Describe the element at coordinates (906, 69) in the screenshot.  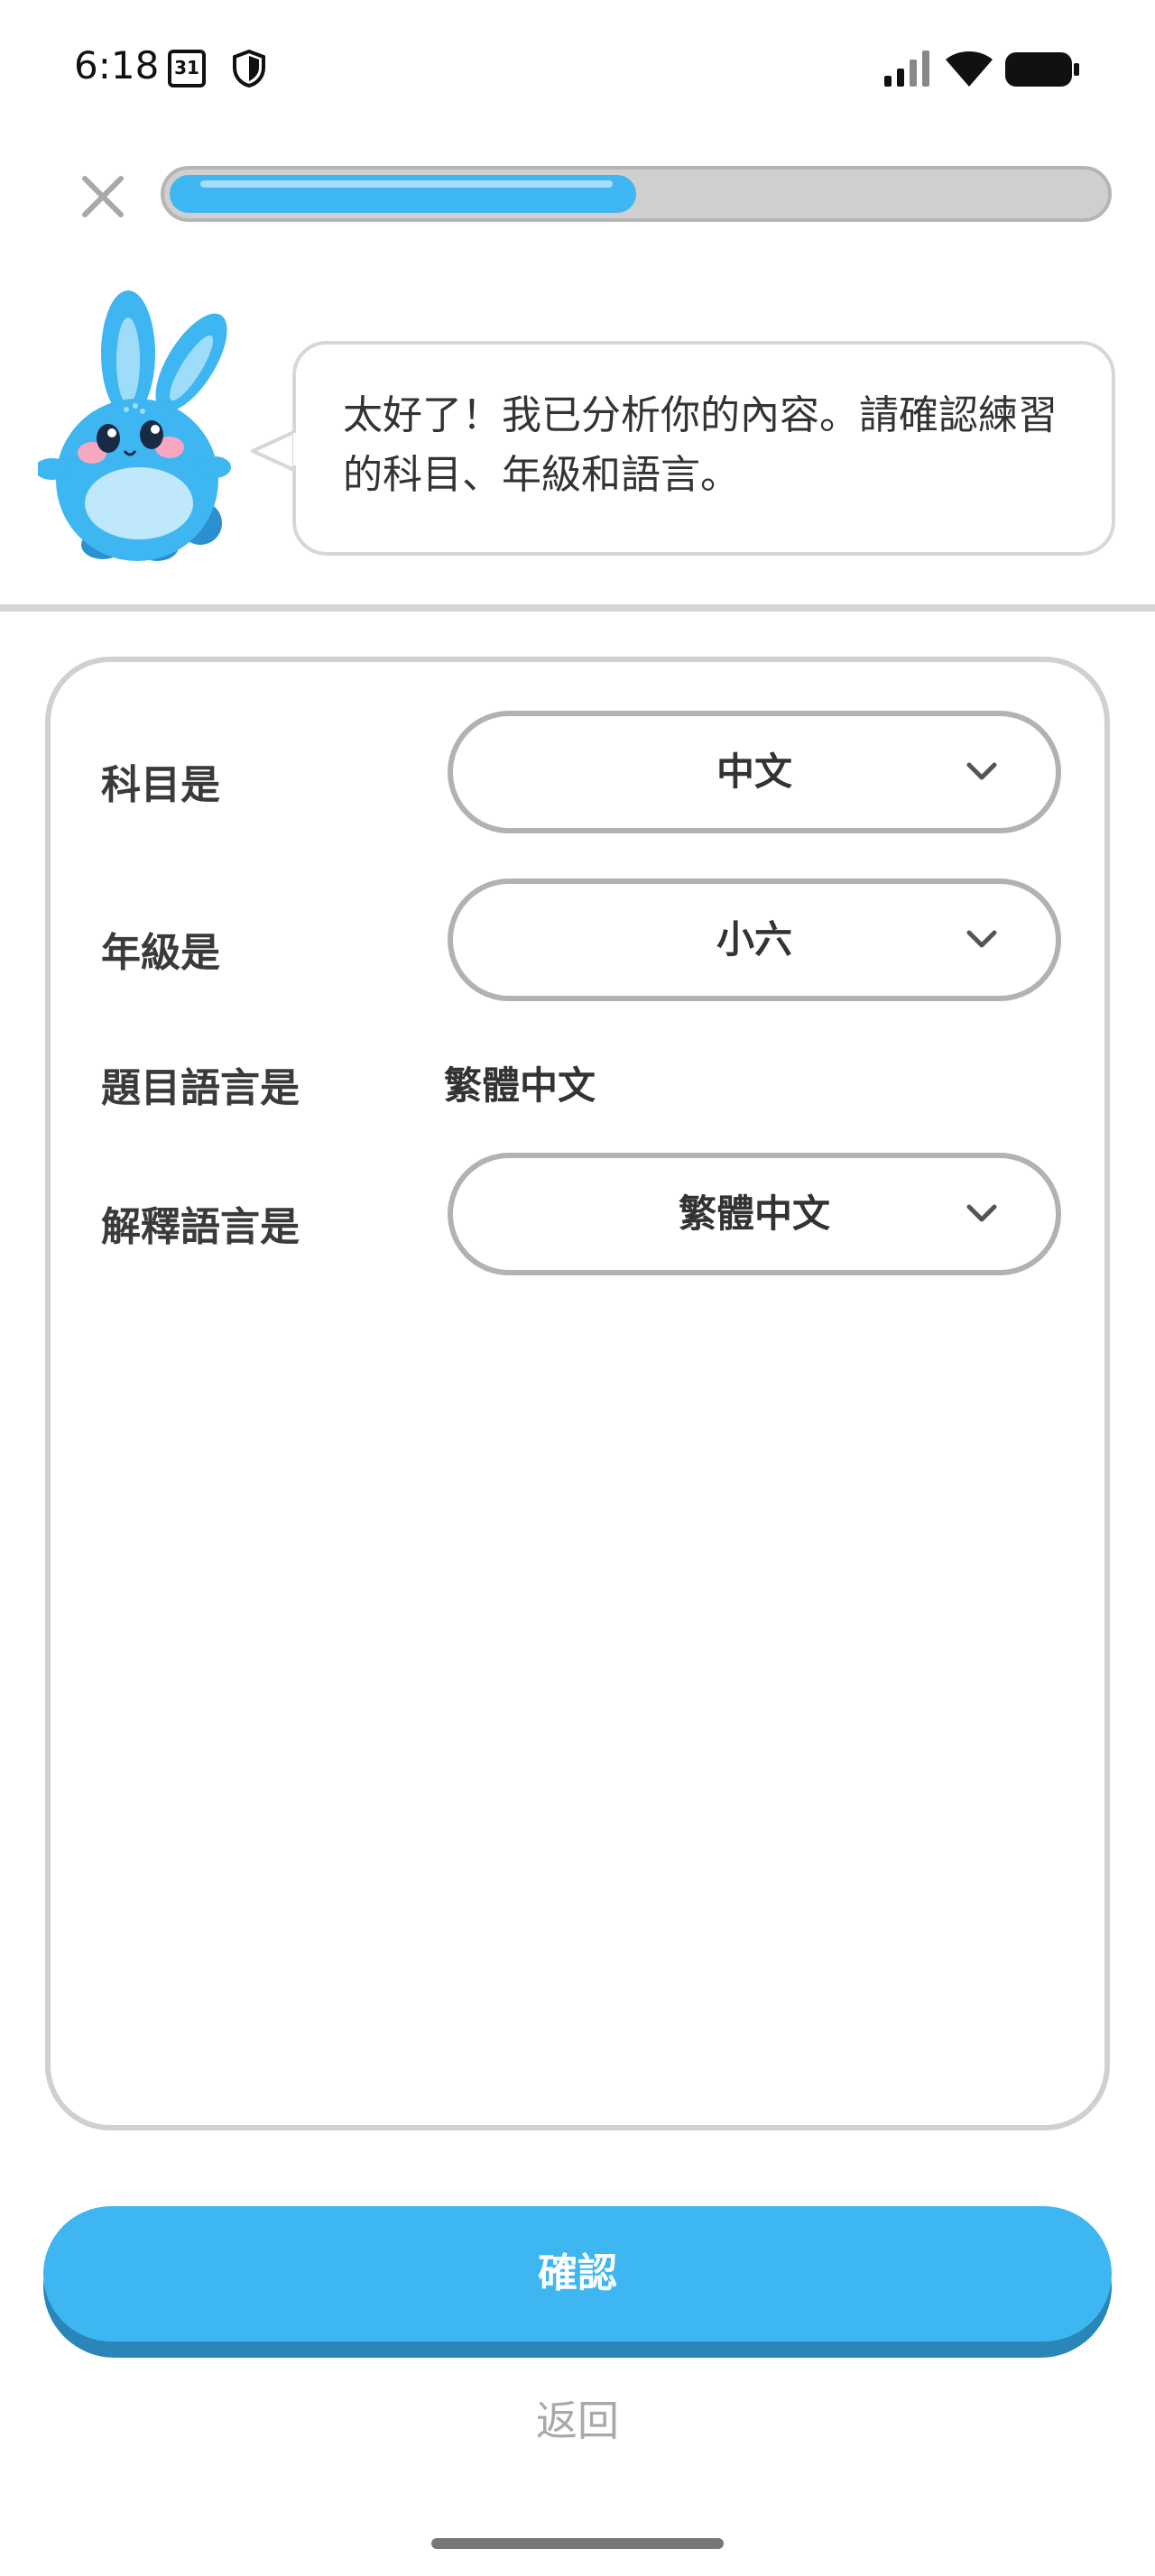
I see `signal-icon` at that location.